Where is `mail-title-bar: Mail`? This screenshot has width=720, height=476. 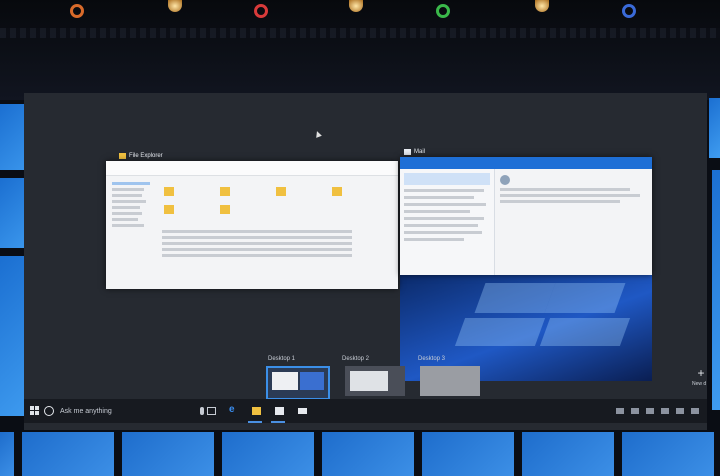
mail-title-bar: Mail is located at coordinates (414, 152).